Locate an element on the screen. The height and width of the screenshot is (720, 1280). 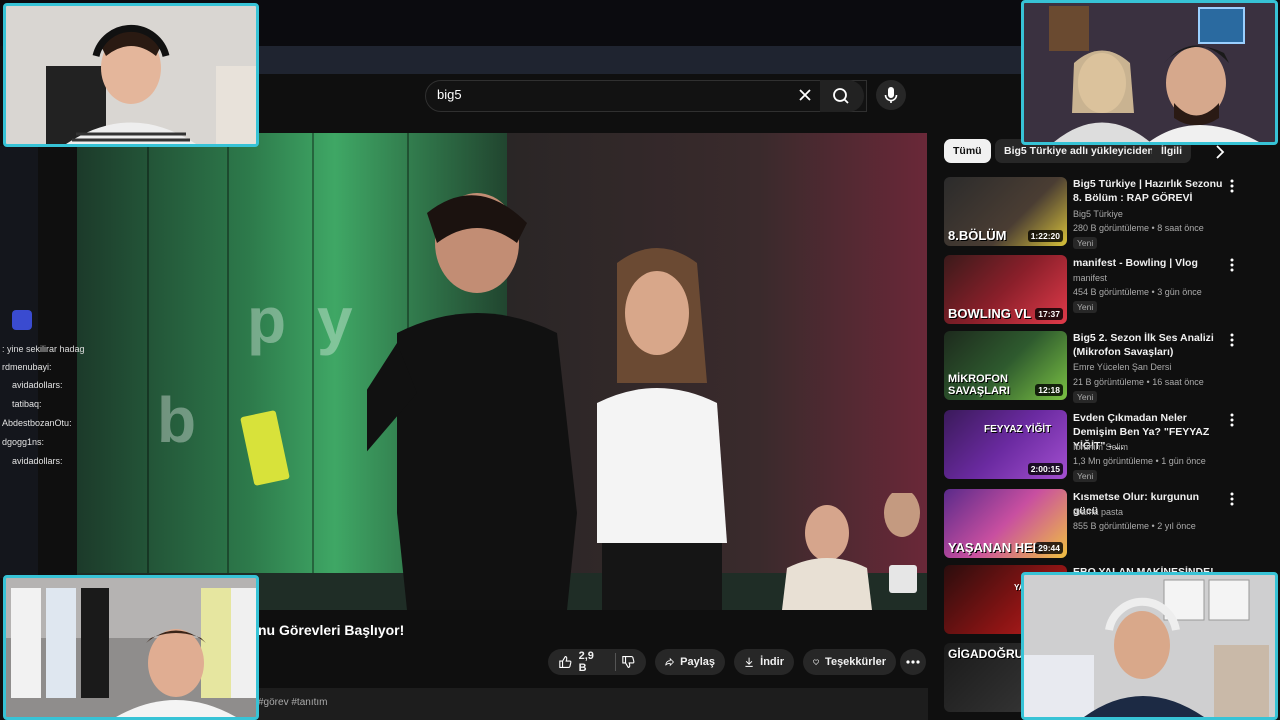
description-box is located at coordinates (593, 704).